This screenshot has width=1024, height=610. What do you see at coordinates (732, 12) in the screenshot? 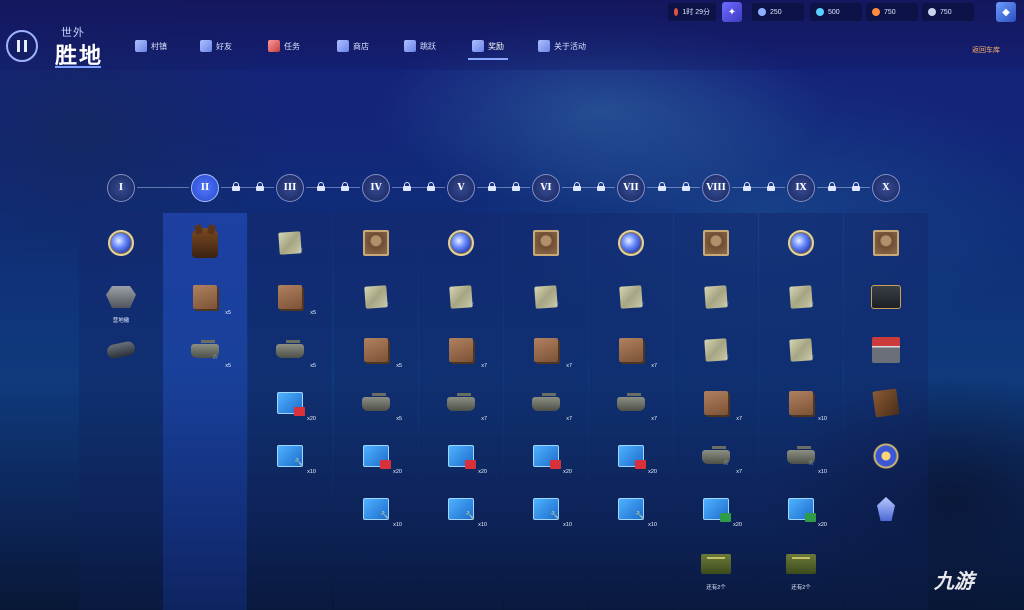
I see `share-button: ✦` at bounding box center [732, 12].